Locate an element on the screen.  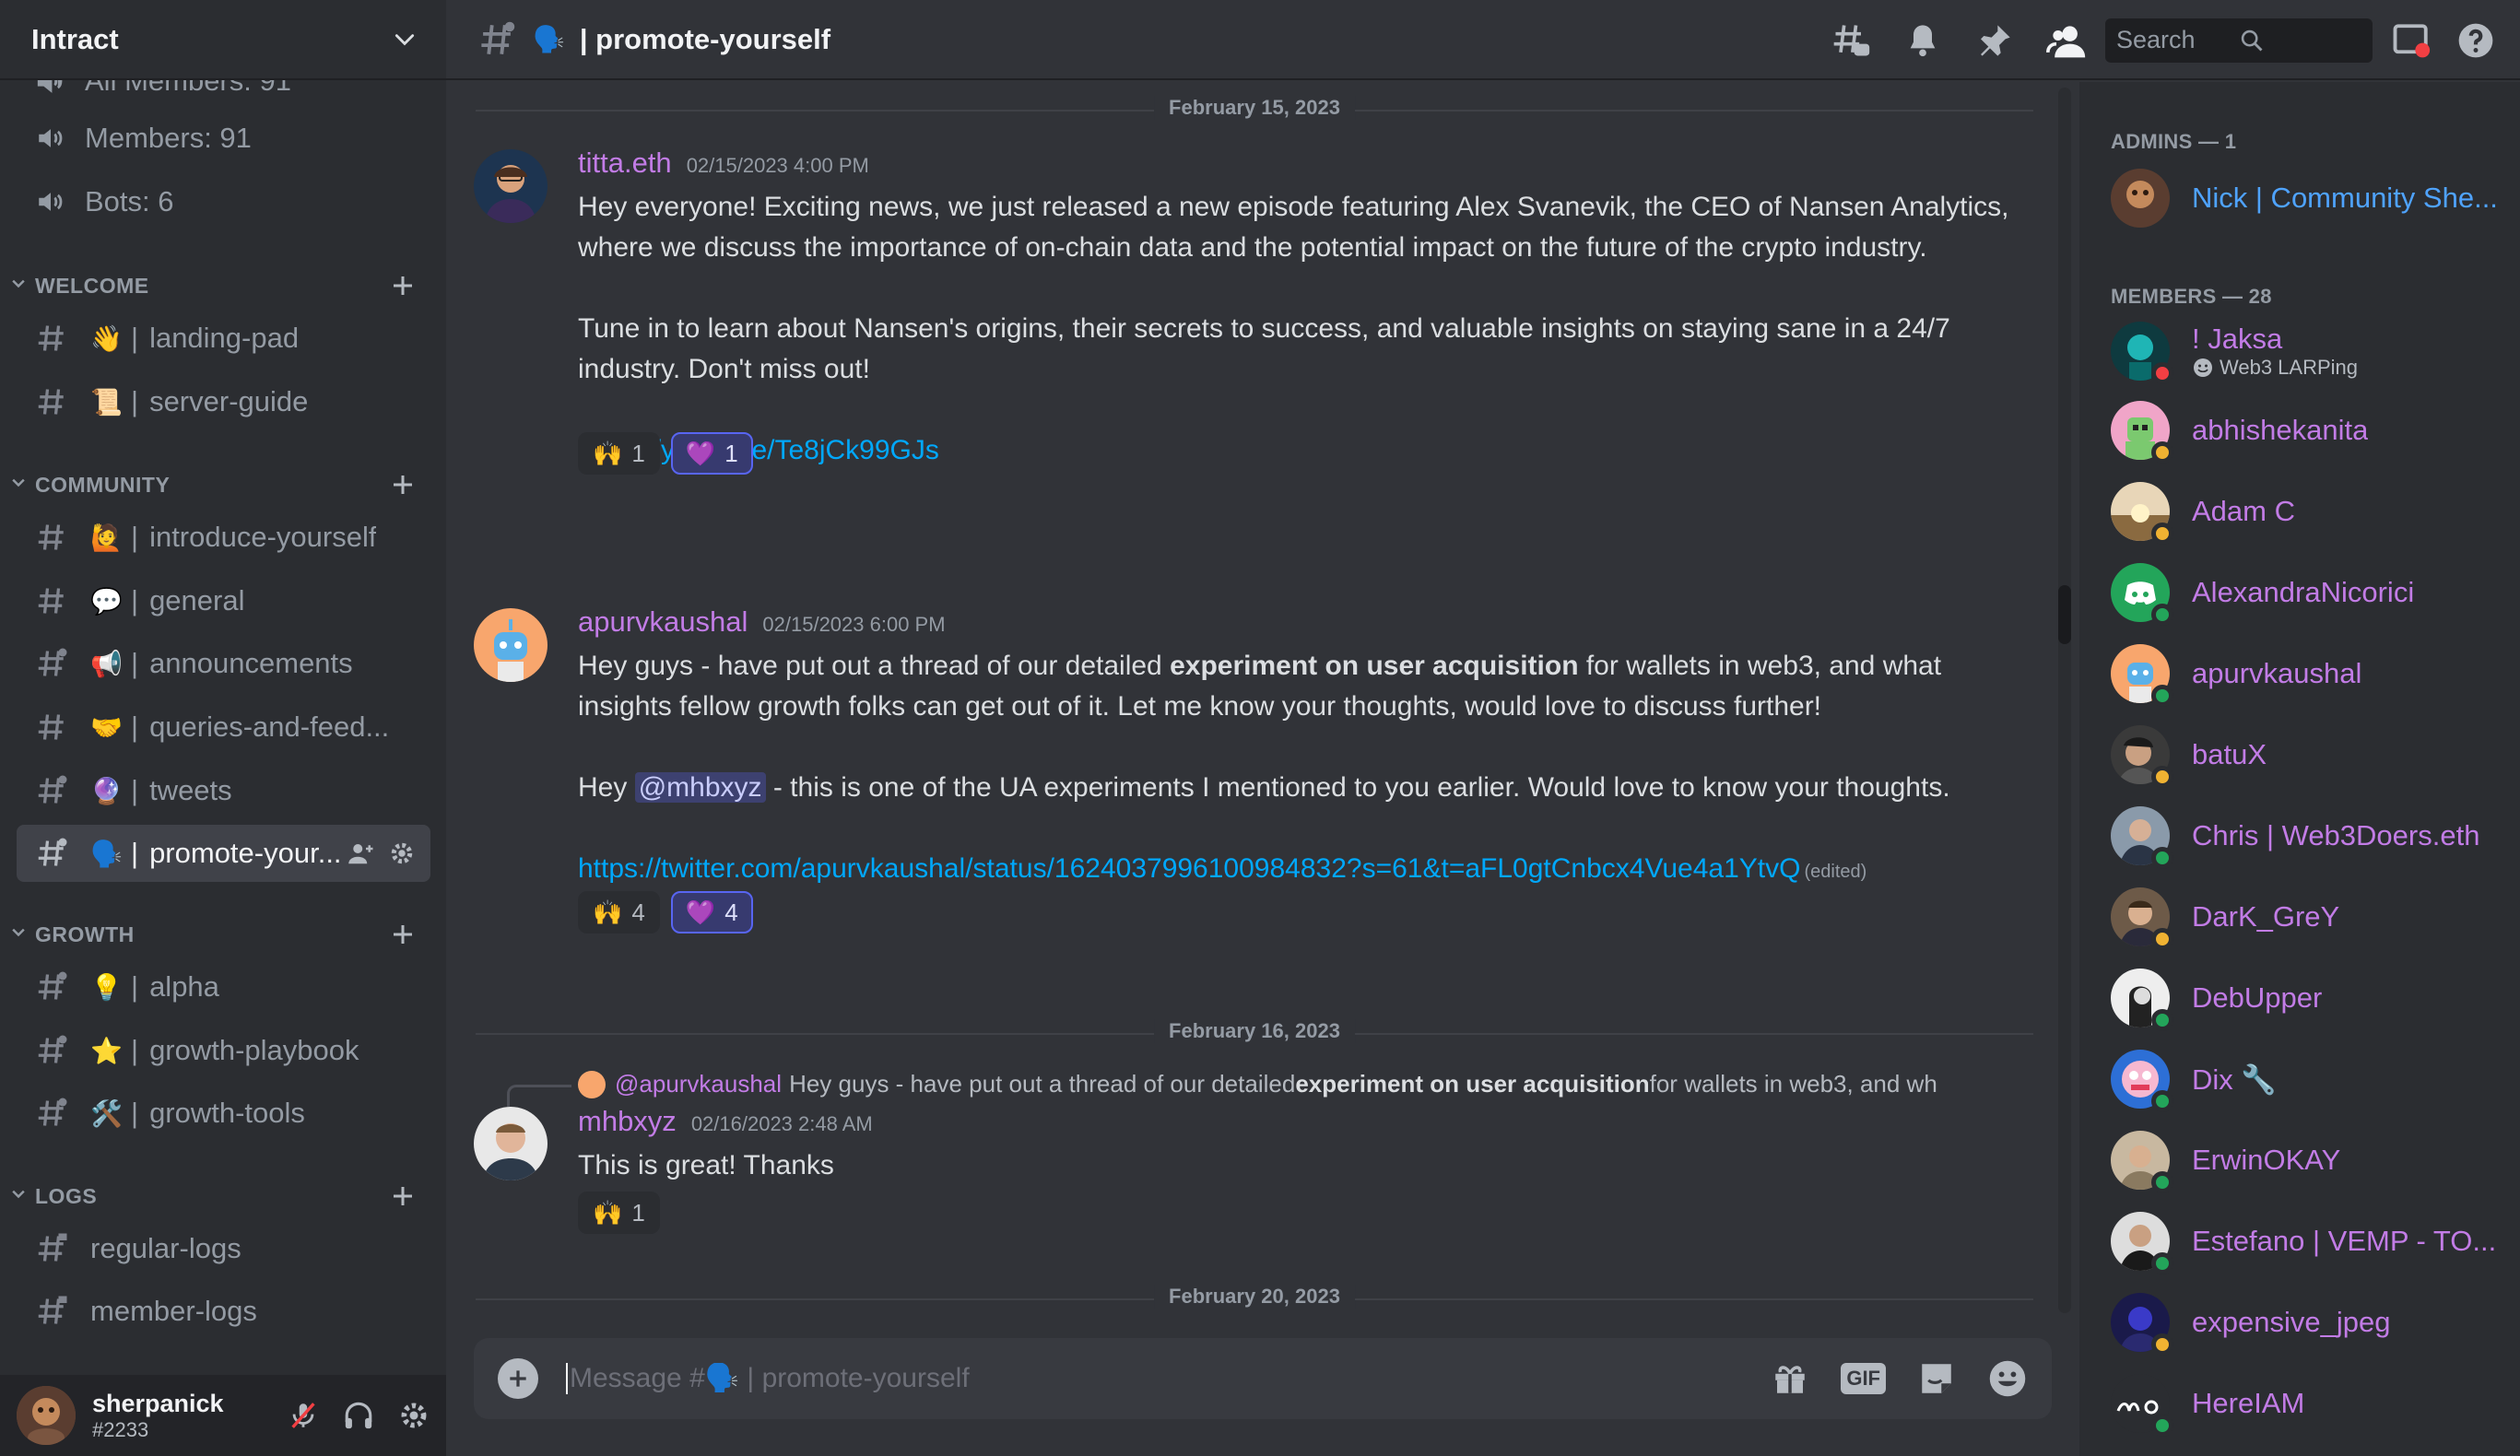
channel-regular-logs: regular-logs is located at coordinates (223, 1248).